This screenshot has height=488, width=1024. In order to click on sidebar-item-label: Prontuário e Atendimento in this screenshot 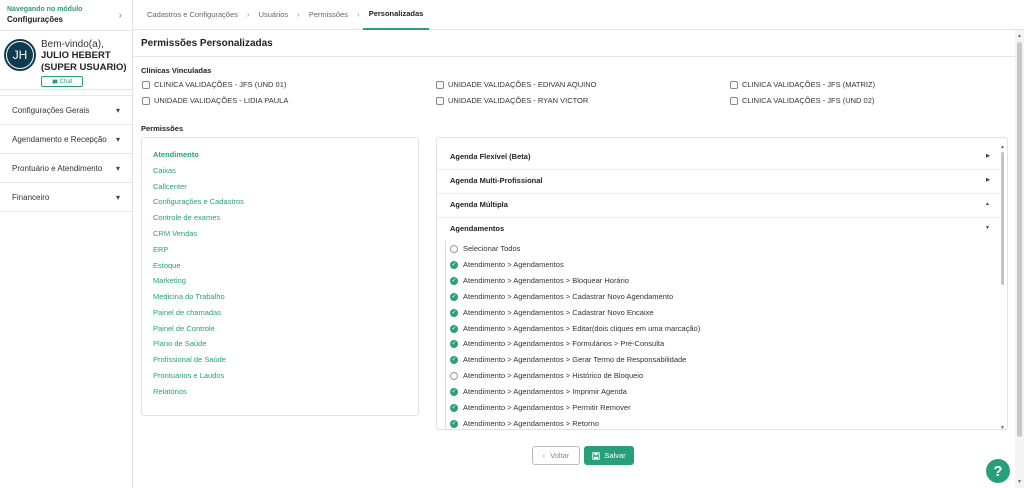, I will do `click(57, 168)`.